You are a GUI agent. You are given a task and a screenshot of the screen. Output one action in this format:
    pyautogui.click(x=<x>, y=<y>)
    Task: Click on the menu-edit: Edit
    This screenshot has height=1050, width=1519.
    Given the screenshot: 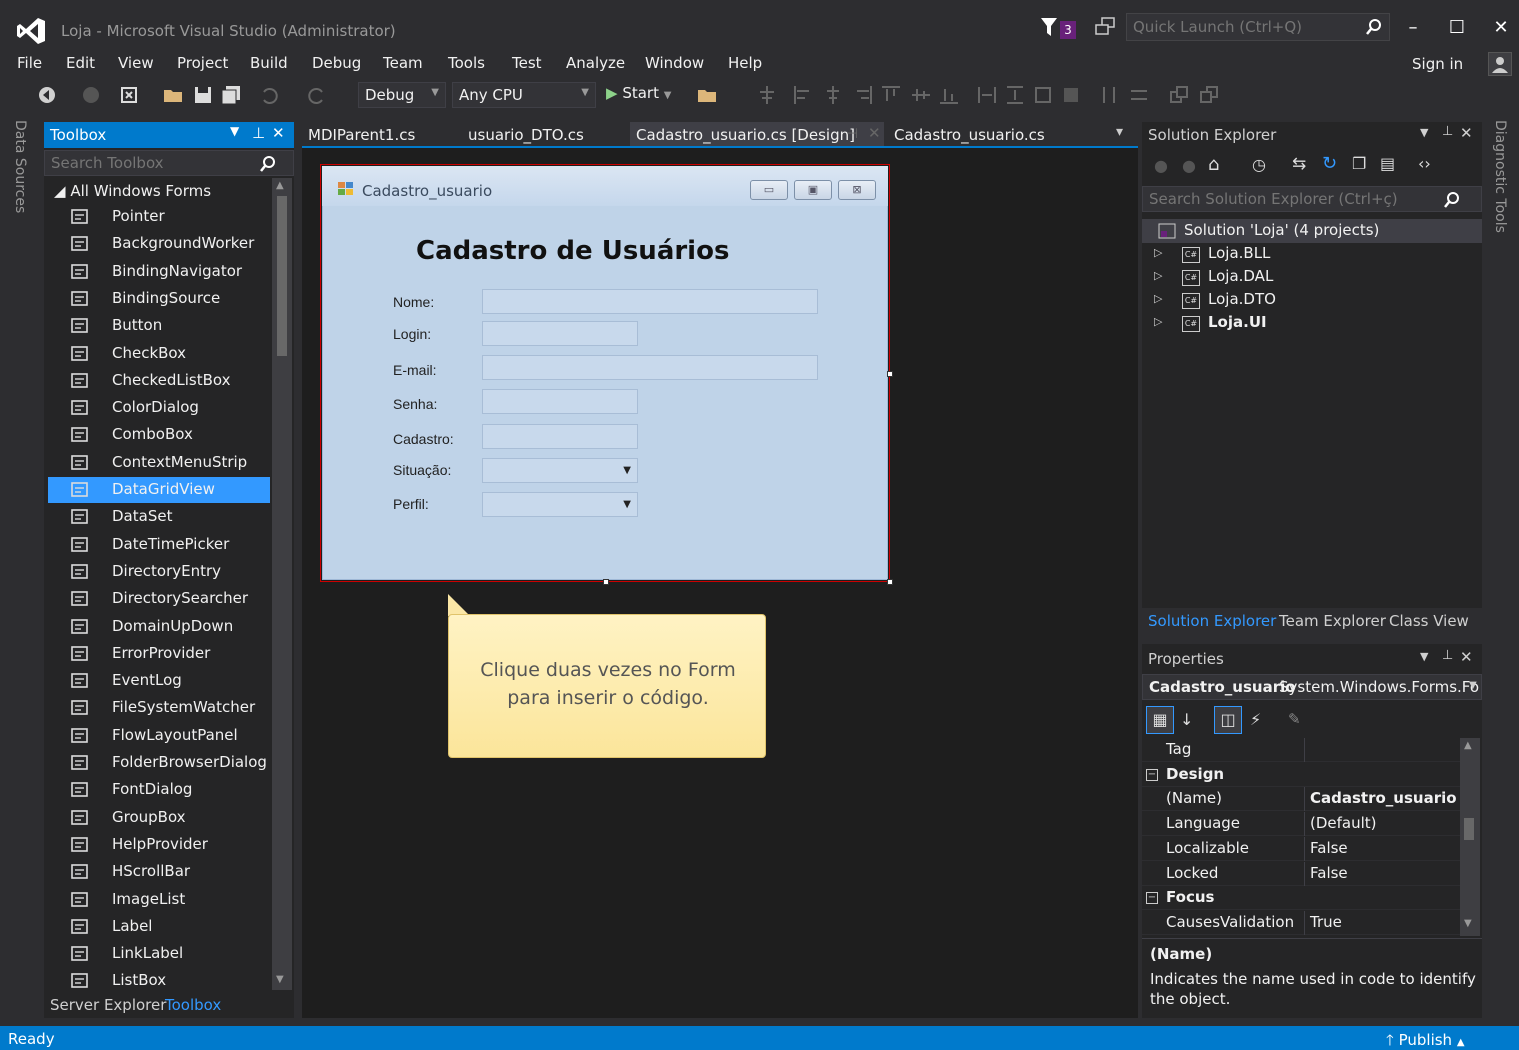 What is the action you would take?
    pyautogui.click(x=80, y=63)
    